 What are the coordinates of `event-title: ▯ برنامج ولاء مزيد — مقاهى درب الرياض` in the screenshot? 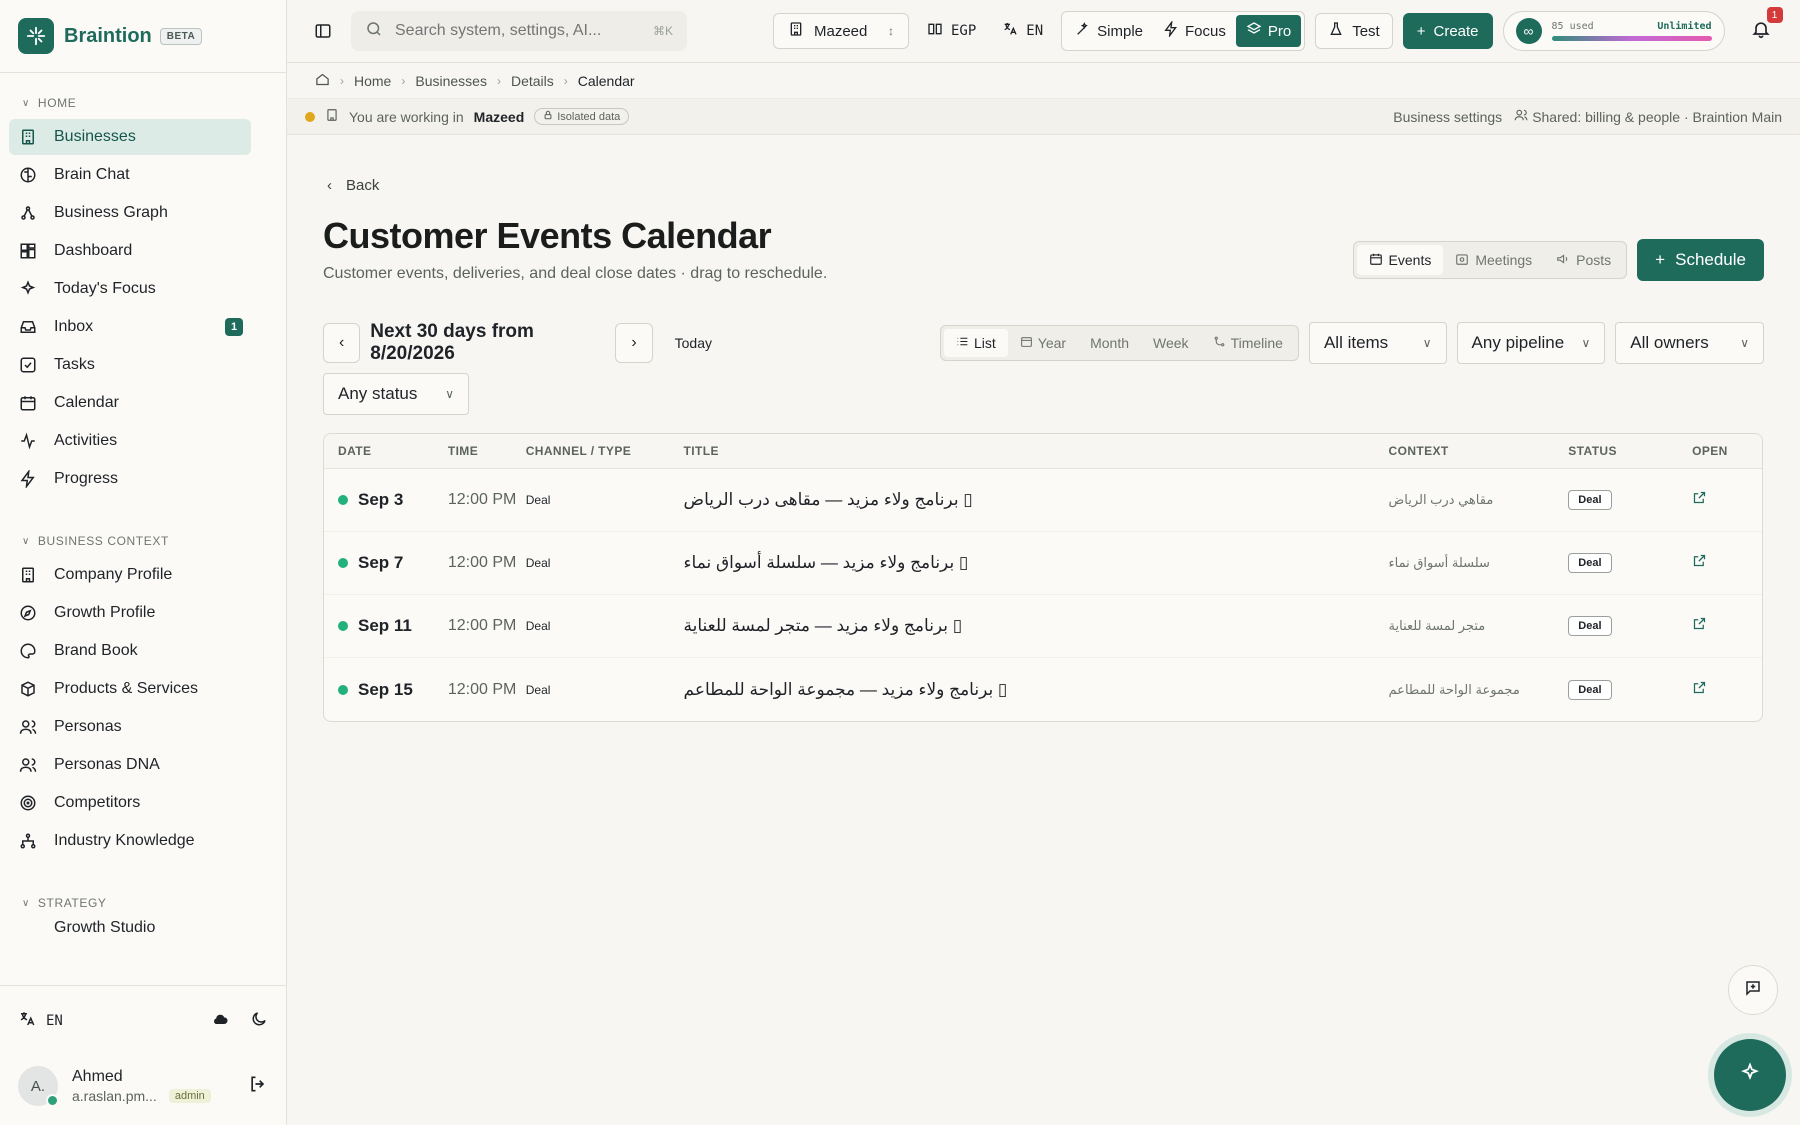 It's located at (828, 499).